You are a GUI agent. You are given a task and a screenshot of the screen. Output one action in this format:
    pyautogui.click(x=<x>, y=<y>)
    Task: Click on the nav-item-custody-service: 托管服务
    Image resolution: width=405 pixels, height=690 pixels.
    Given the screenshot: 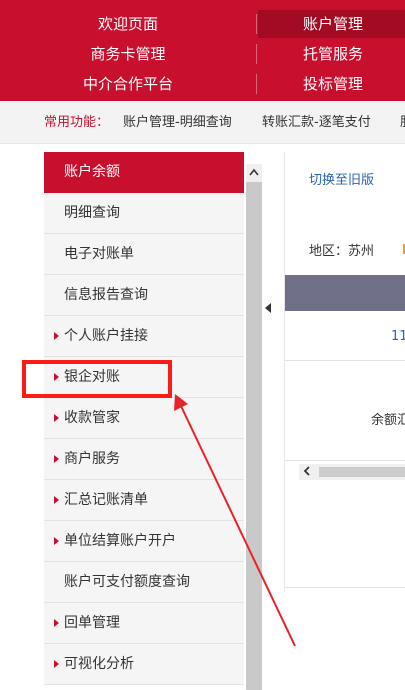 What is the action you would take?
    pyautogui.click(x=331, y=54)
    